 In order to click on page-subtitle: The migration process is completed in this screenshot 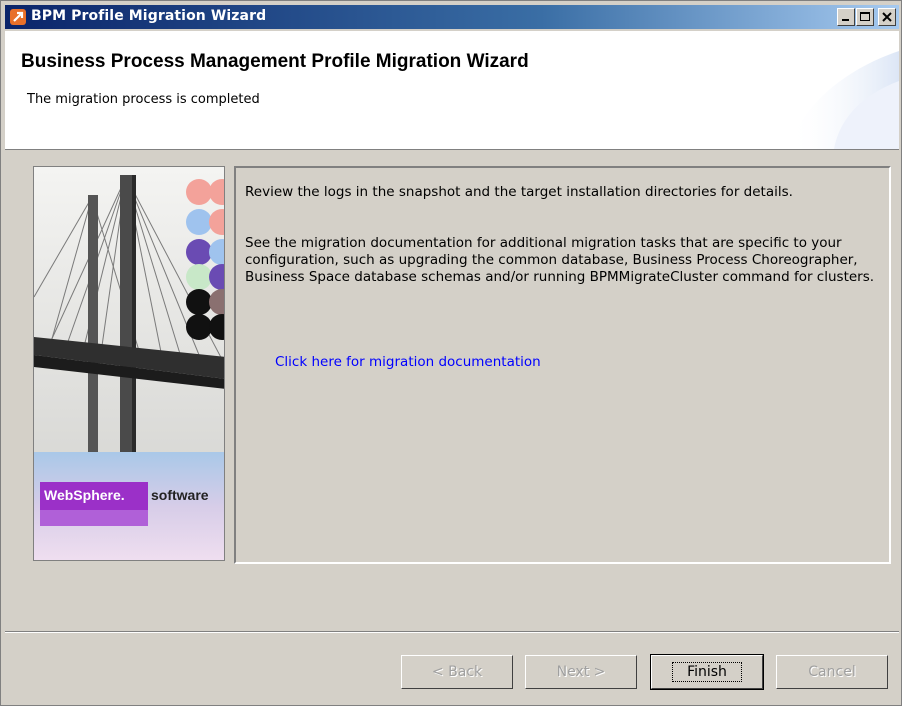, I will do `click(143, 99)`.